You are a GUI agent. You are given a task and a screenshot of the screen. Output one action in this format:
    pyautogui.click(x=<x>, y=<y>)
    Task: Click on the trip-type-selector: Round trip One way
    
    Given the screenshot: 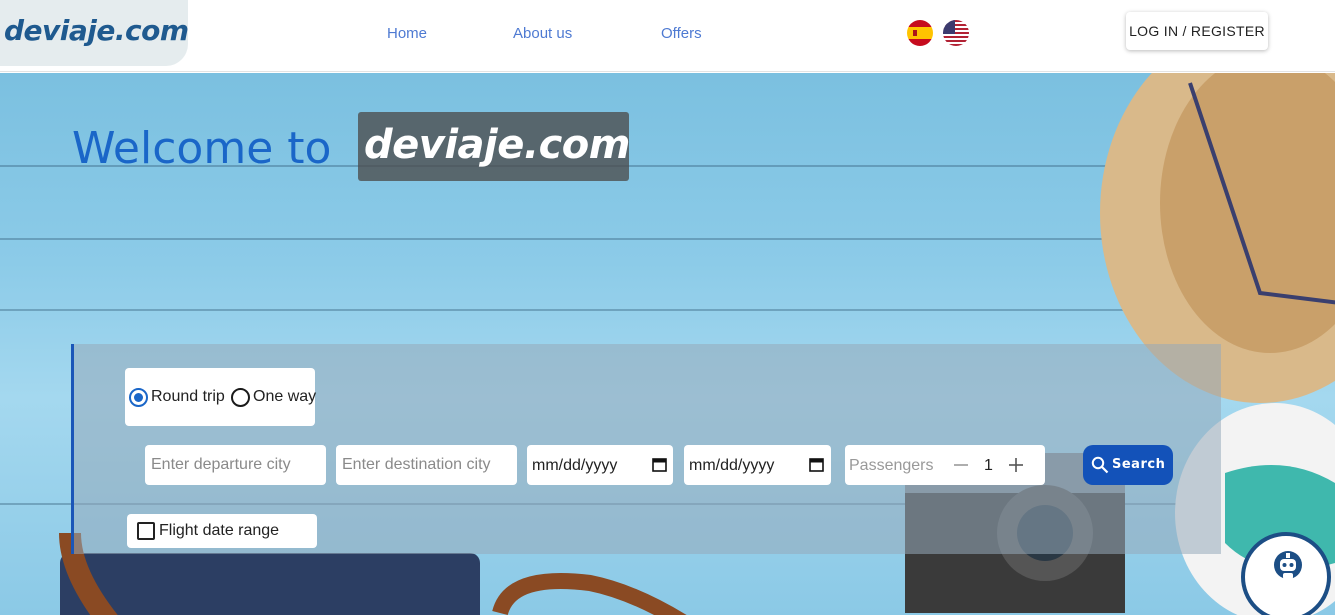 What is the action you would take?
    pyautogui.click(x=220, y=397)
    